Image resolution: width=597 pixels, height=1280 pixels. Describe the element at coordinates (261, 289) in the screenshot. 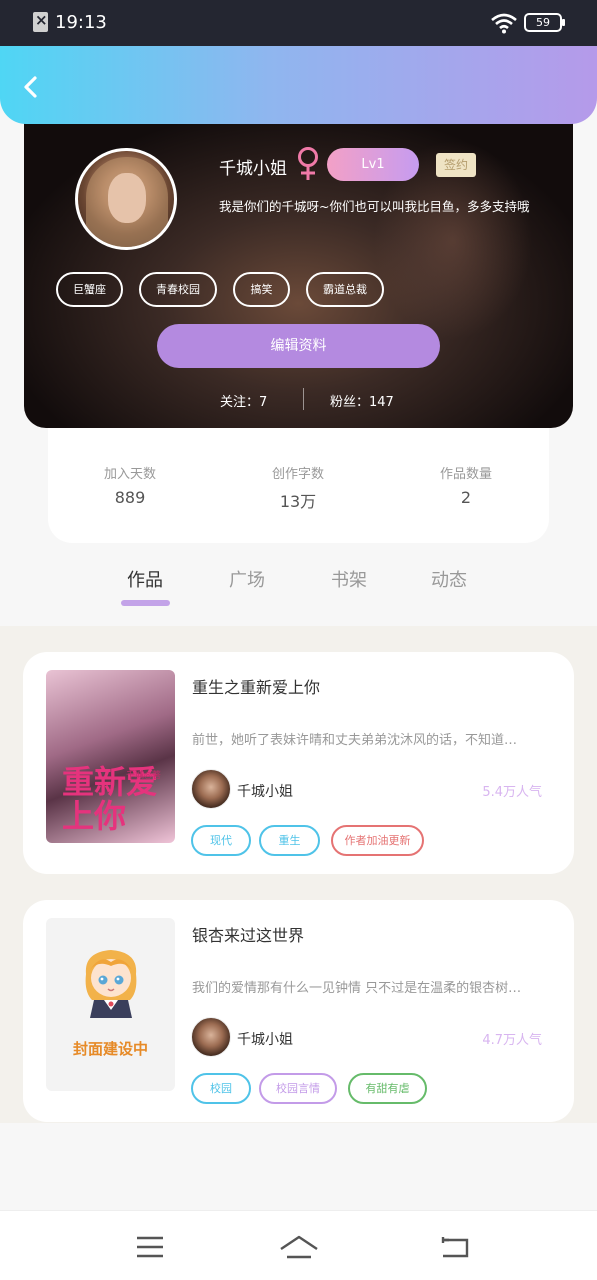

I see `profile-tag: 搞笑` at that location.